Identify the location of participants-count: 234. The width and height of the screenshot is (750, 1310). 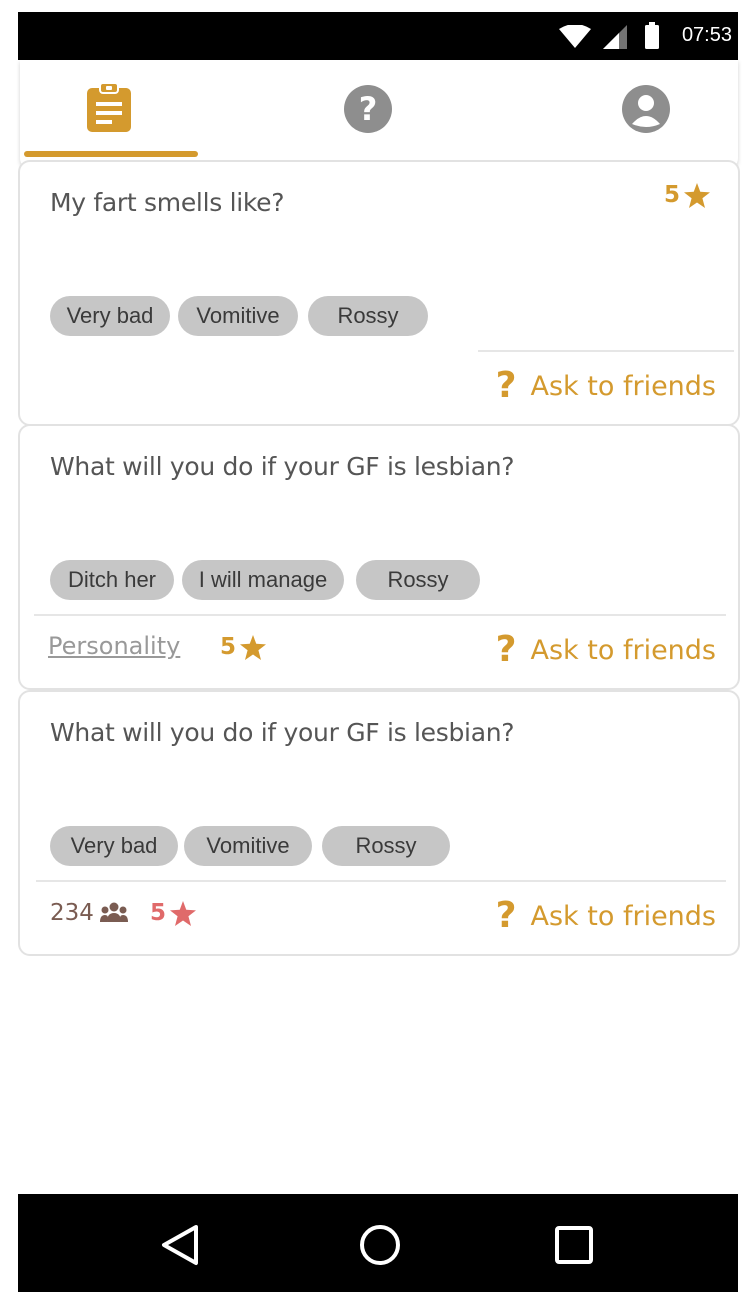
(89, 913).